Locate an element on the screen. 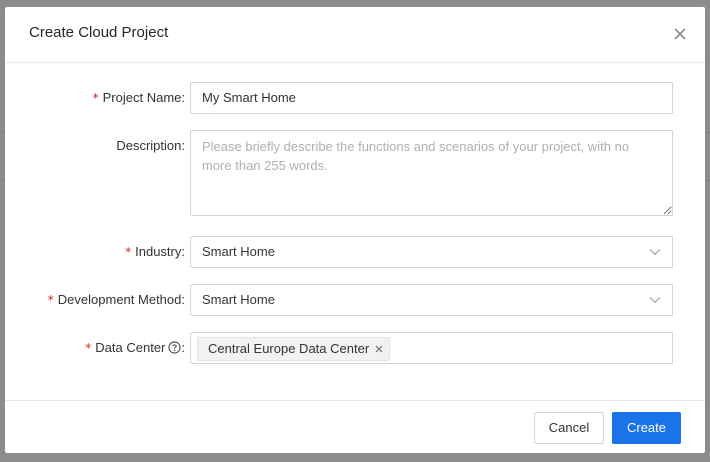  development-method-select: Smart Home is located at coordinates (431, 300).